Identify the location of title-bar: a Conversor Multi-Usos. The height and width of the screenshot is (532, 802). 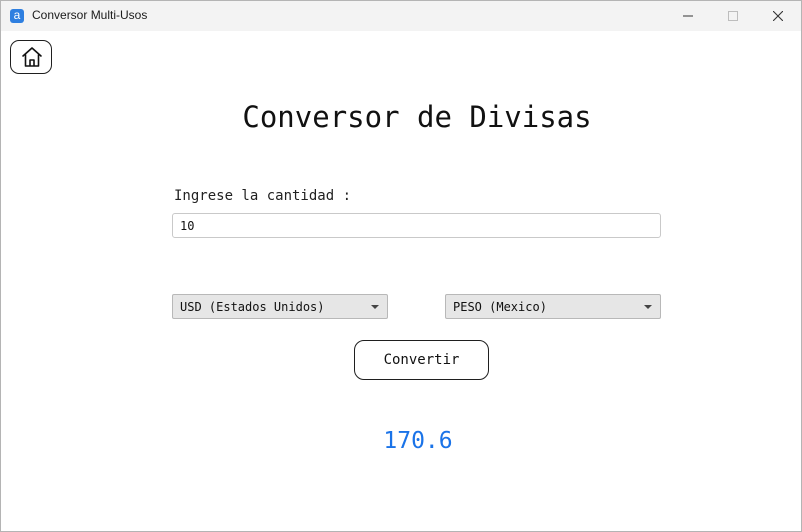
(401, 16).